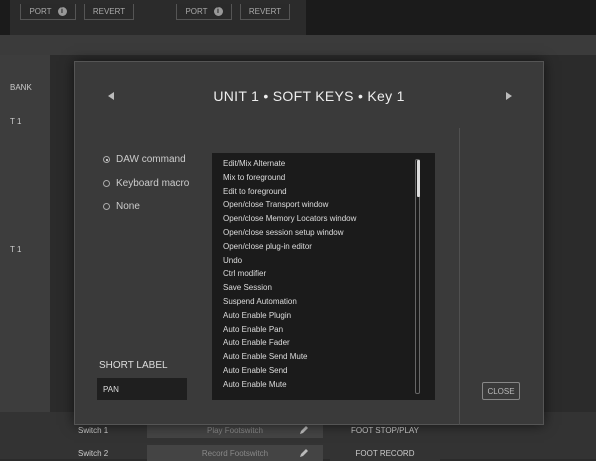 The width and height of the screenshot is (596, 461). What do you see at coordinates (106, 159) in the screenshot?
I see `radio-selected-icon` at bounding box center [106, 159].